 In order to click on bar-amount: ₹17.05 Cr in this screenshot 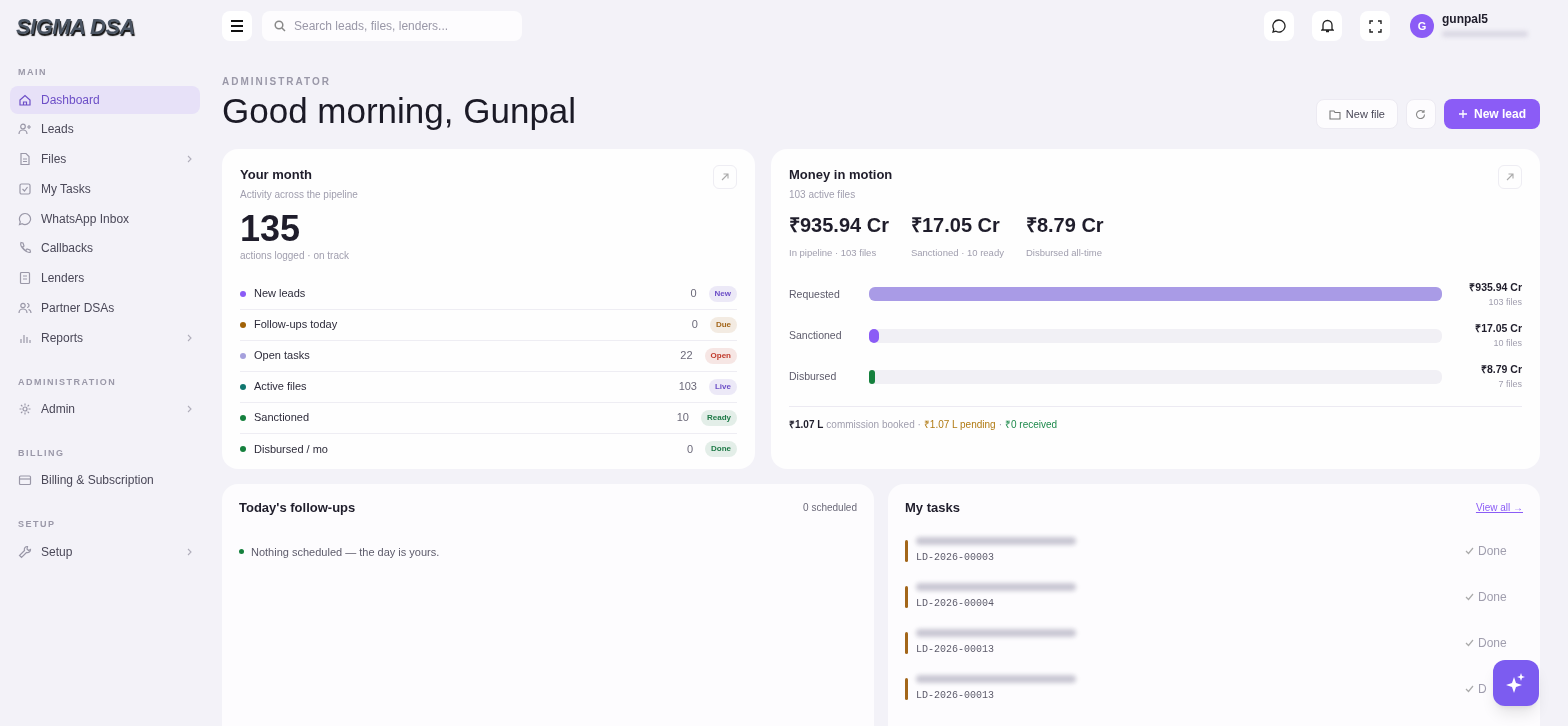, I will do `click(1498, 328)`.